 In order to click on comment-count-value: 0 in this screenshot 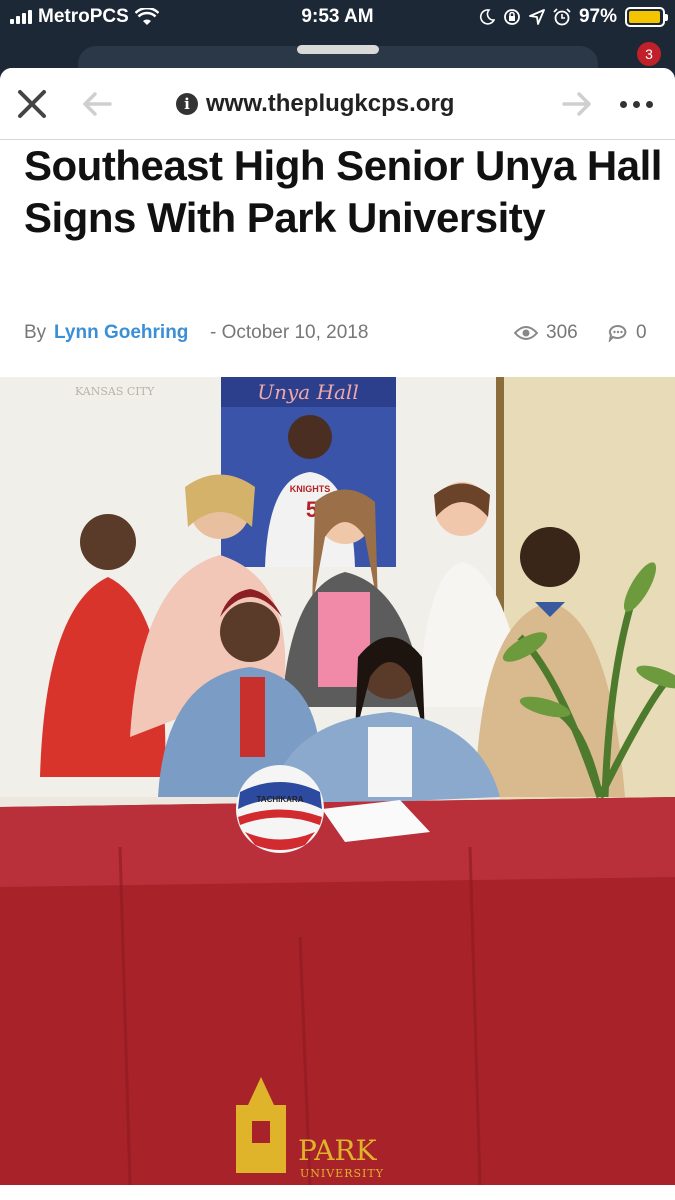, I will do `click(641, 332)`.